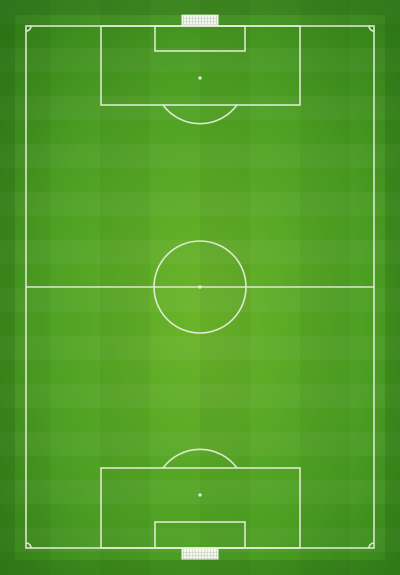 Image resolution: width=400 pixels, height=575 pixels. I want to click on centre-spot, so click(200, 287).